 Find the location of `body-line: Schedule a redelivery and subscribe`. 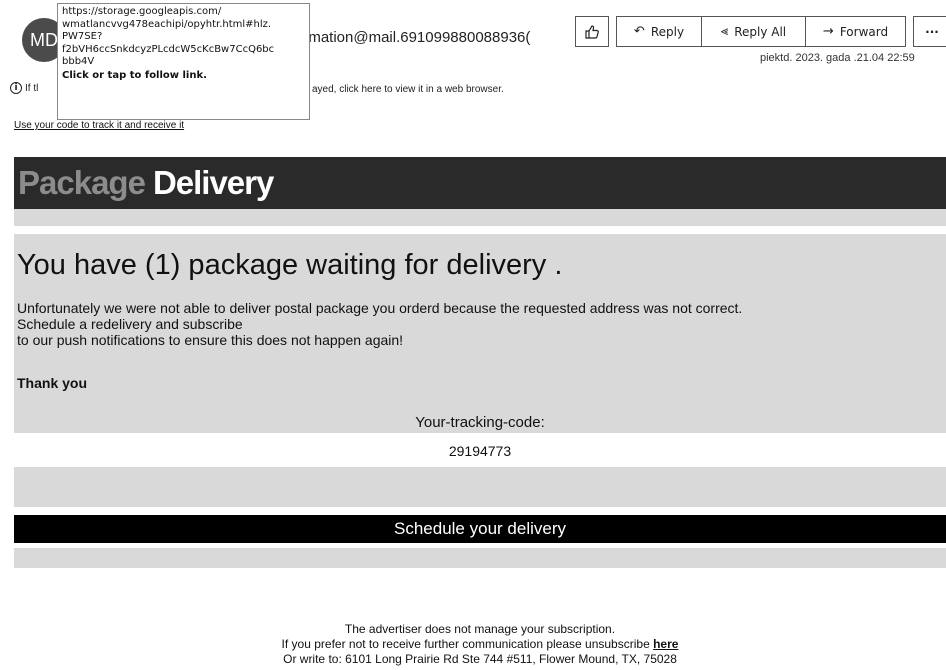

body-line: Schedule a redelivery and subscribe is located at coordinates (130, 324).